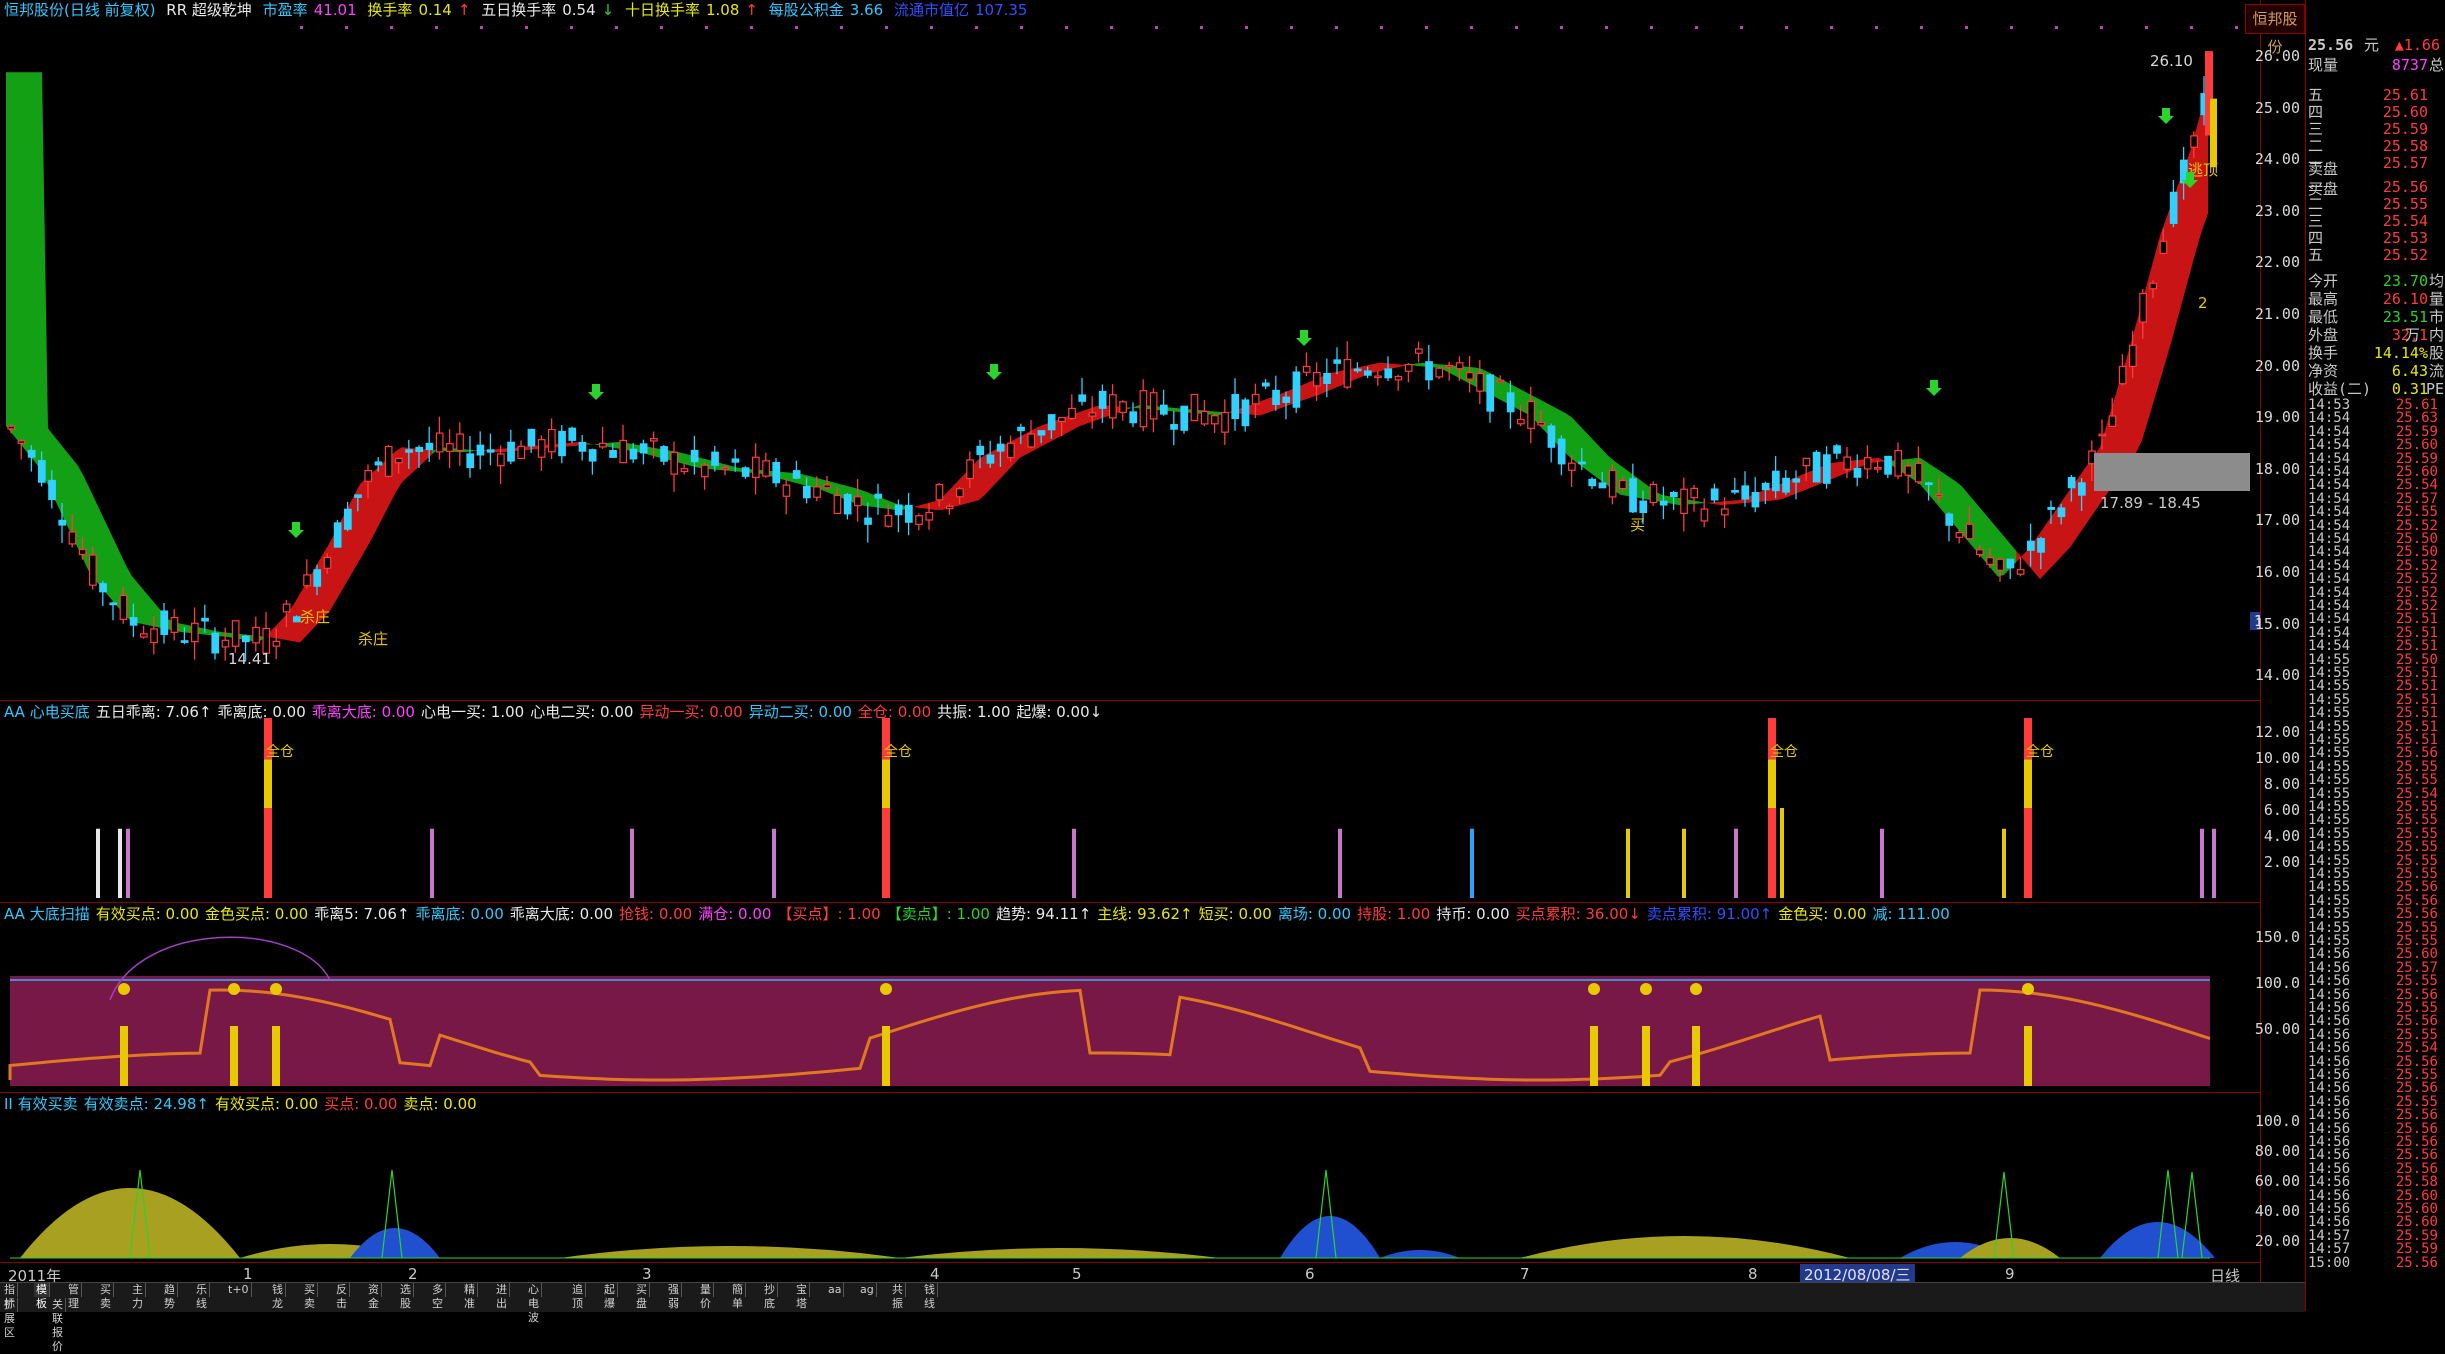  What do you see at coordinates (2405, 317) in the screenshot?
I see `stat-row-value: 23.51` at bounding box center [2405, 317].